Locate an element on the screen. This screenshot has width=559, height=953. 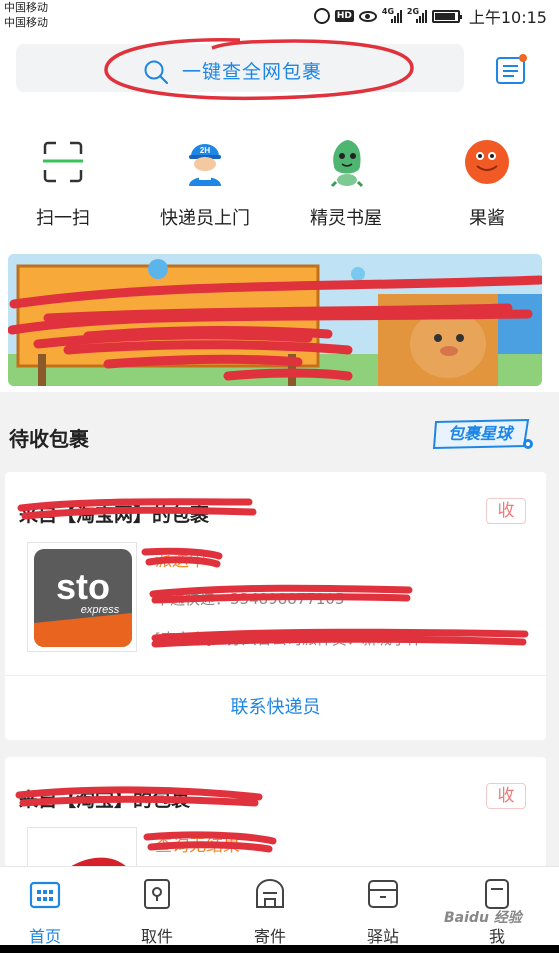
svg-text: express is located at coordinates (100, 610).